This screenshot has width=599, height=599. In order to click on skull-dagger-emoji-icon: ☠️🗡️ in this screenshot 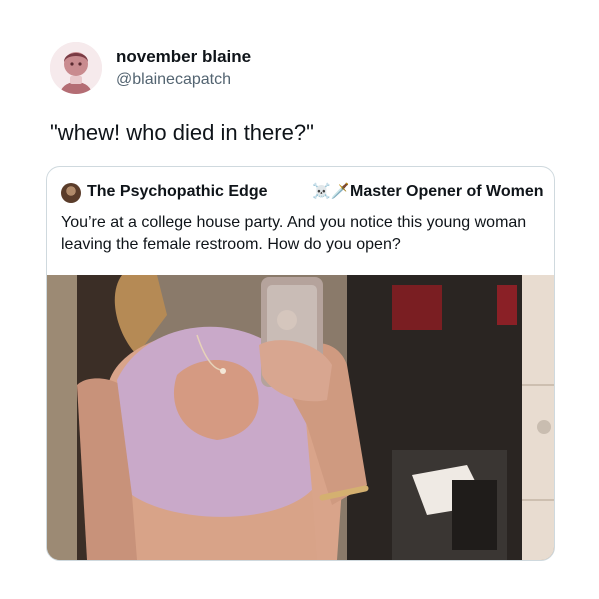, I will do `click(331, 191)`.